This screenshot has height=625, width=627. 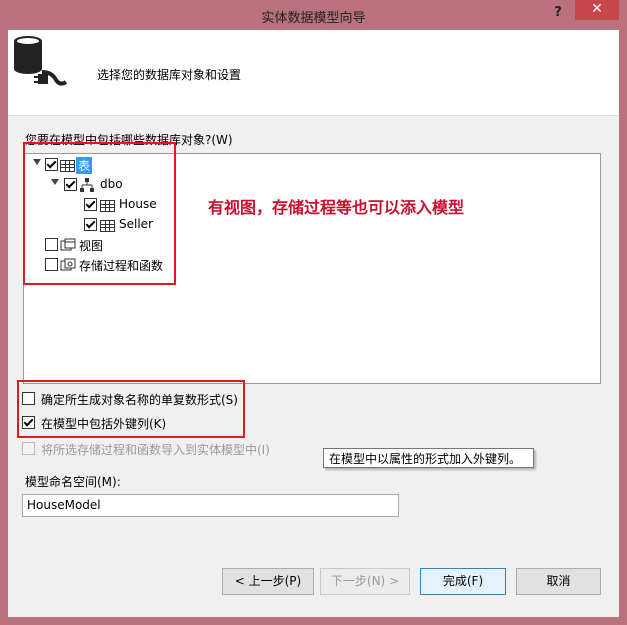 I want to click on options-highlight-box, so click(x=131, y=409).